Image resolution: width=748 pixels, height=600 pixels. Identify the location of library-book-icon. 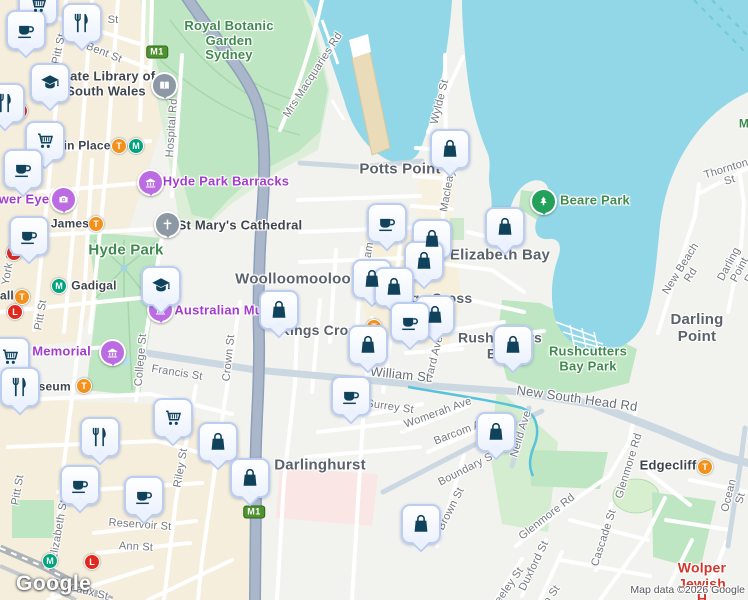
(164, 85).